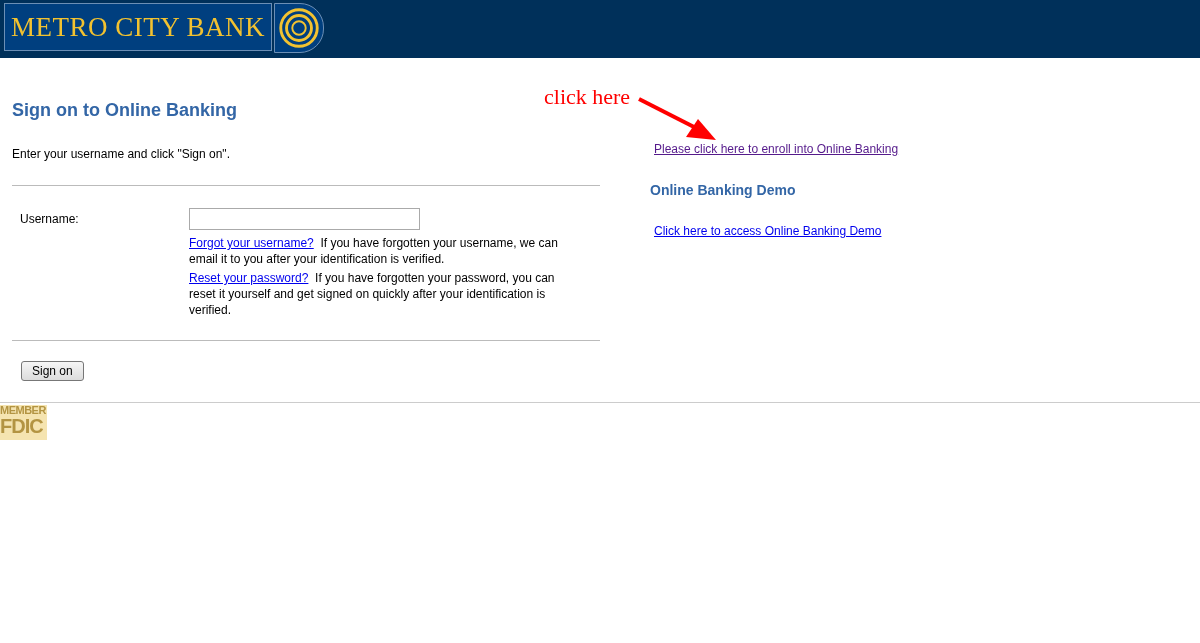  Describe the element at coordinates (304, 219) in the screenshot. I see `username-field` at that location.